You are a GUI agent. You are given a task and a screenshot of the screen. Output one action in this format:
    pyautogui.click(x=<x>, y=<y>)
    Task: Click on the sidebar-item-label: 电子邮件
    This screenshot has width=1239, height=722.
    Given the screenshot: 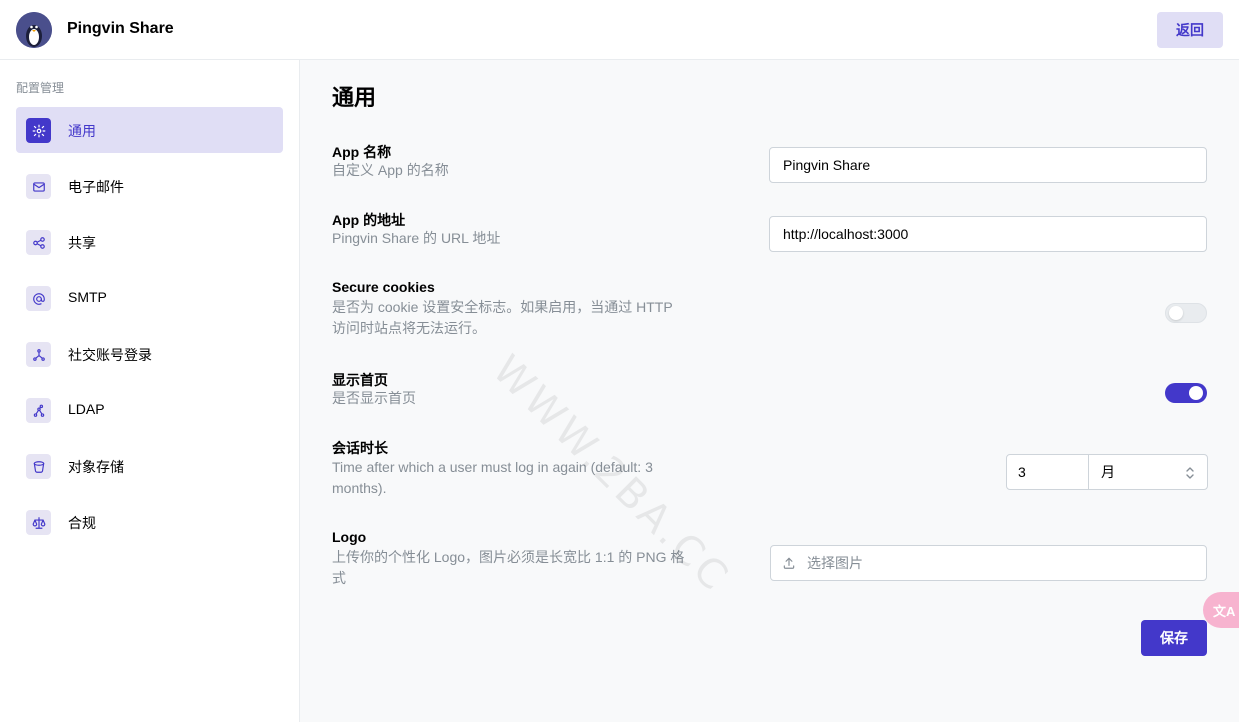 What is the action you would take?
    pyautogui.click(x=96, y=187)
    